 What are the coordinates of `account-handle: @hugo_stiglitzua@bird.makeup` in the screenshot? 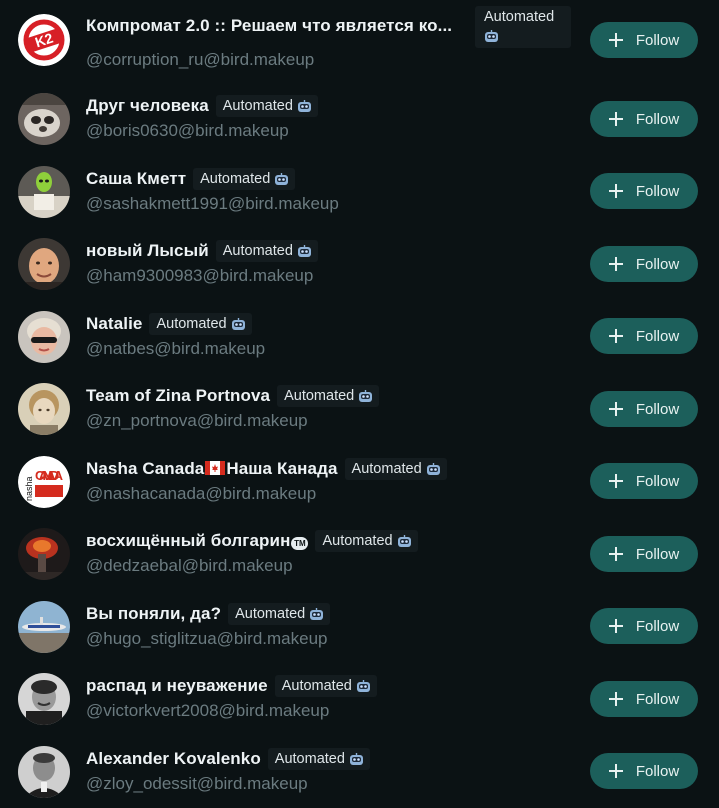 It's located at (207, 638).